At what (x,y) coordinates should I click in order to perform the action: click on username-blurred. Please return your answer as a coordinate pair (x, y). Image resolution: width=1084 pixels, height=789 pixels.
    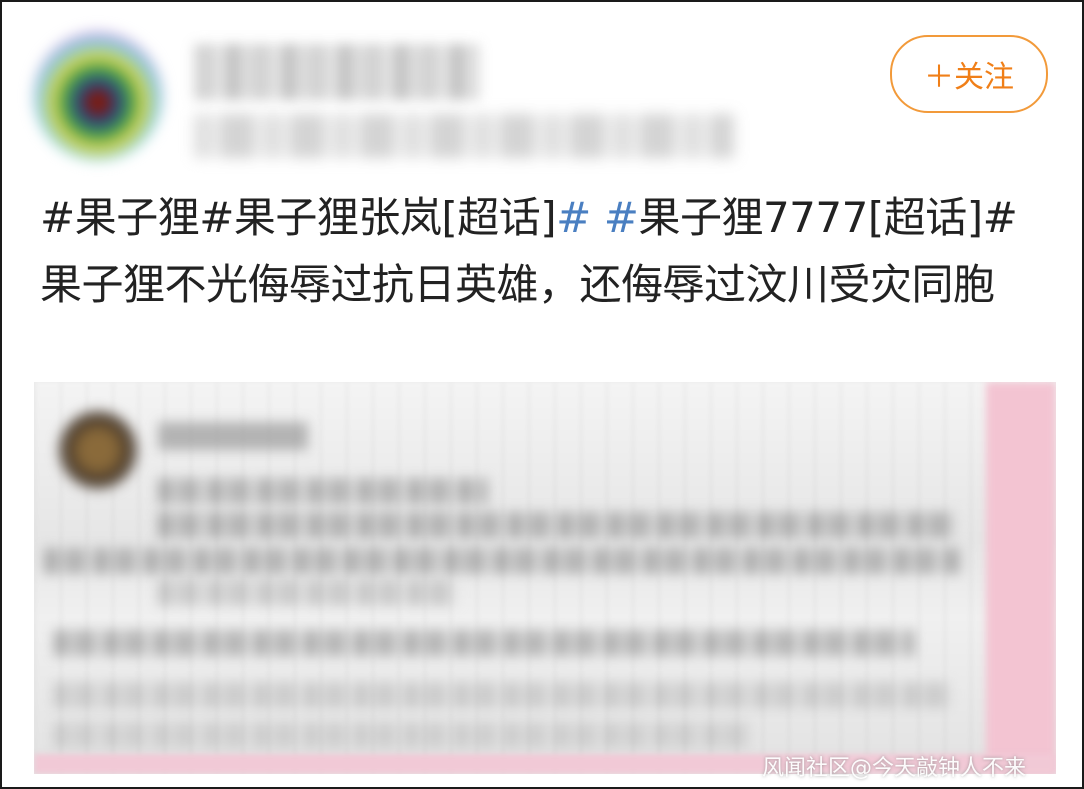
    Looking at the image, I should click on (336, 72).